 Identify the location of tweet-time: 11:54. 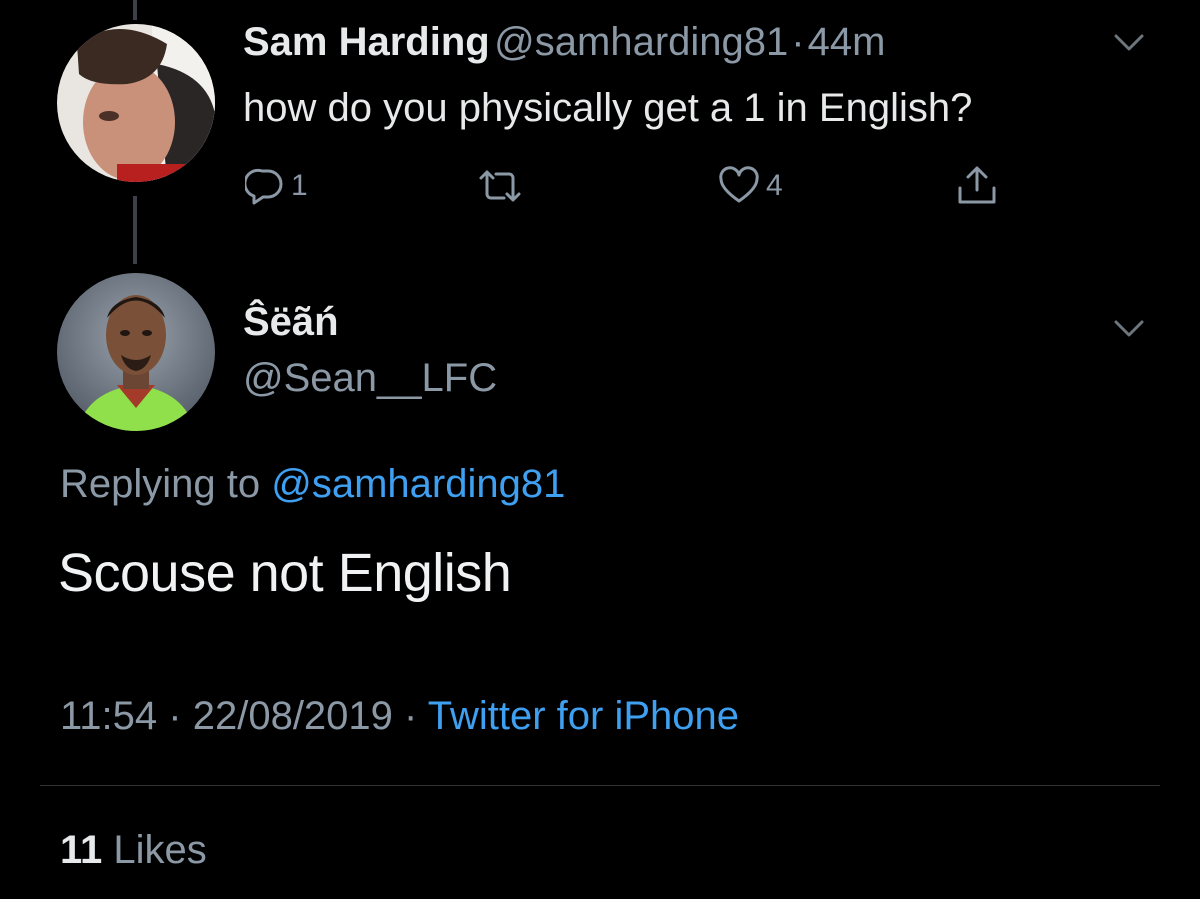
(109, 716).